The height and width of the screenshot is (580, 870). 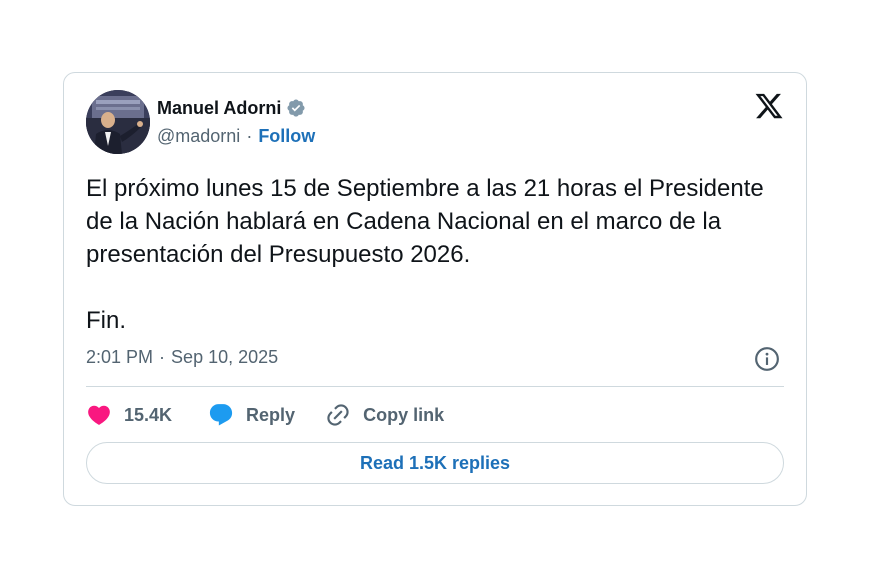 I want to click on action-bar: 15.4K Reply Copy link, so click(x=265, y=415).